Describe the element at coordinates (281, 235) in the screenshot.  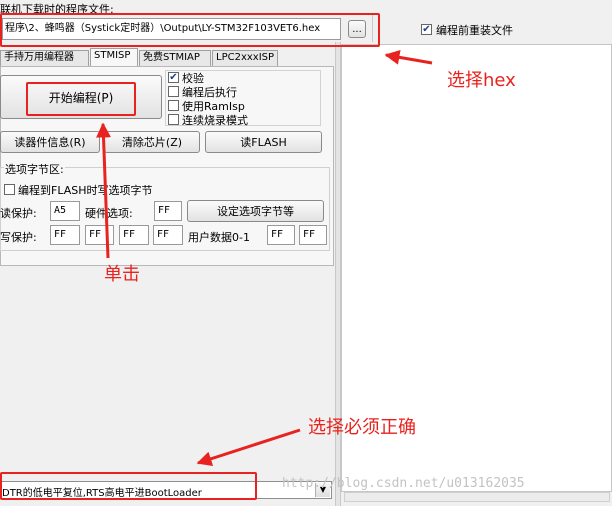
I see `user-data-input-0: FF` at that location.